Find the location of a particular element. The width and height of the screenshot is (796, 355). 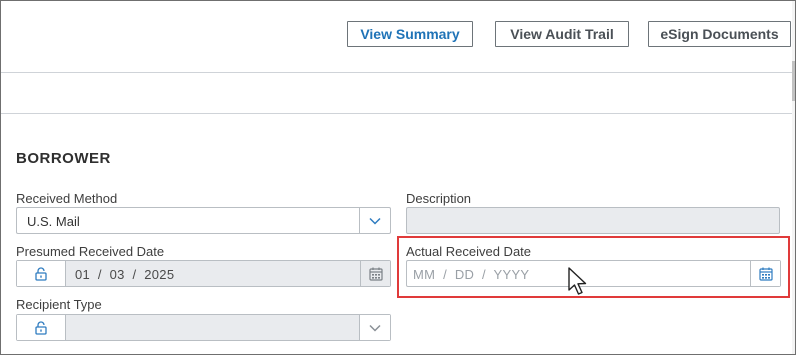

description-label: Description is located at coordinates (439, 198).